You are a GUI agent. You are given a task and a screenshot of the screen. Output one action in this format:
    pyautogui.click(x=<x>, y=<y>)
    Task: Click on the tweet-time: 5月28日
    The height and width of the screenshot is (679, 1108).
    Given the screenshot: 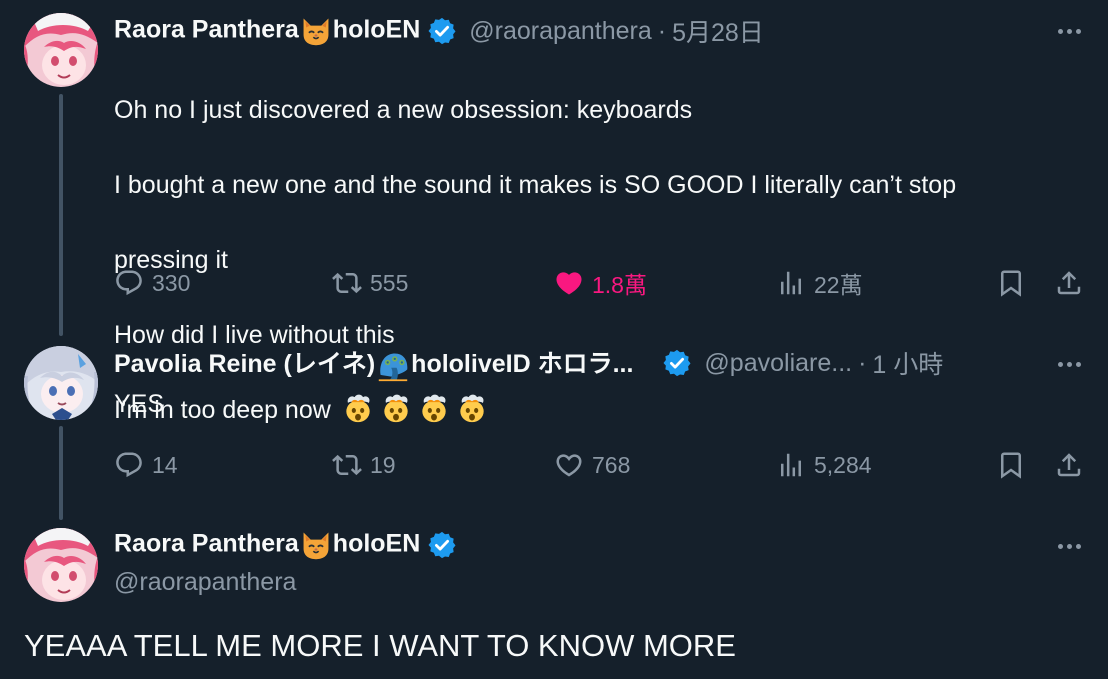 What is the action you would take?
    pyautogui.click(x=718, y=31)
    